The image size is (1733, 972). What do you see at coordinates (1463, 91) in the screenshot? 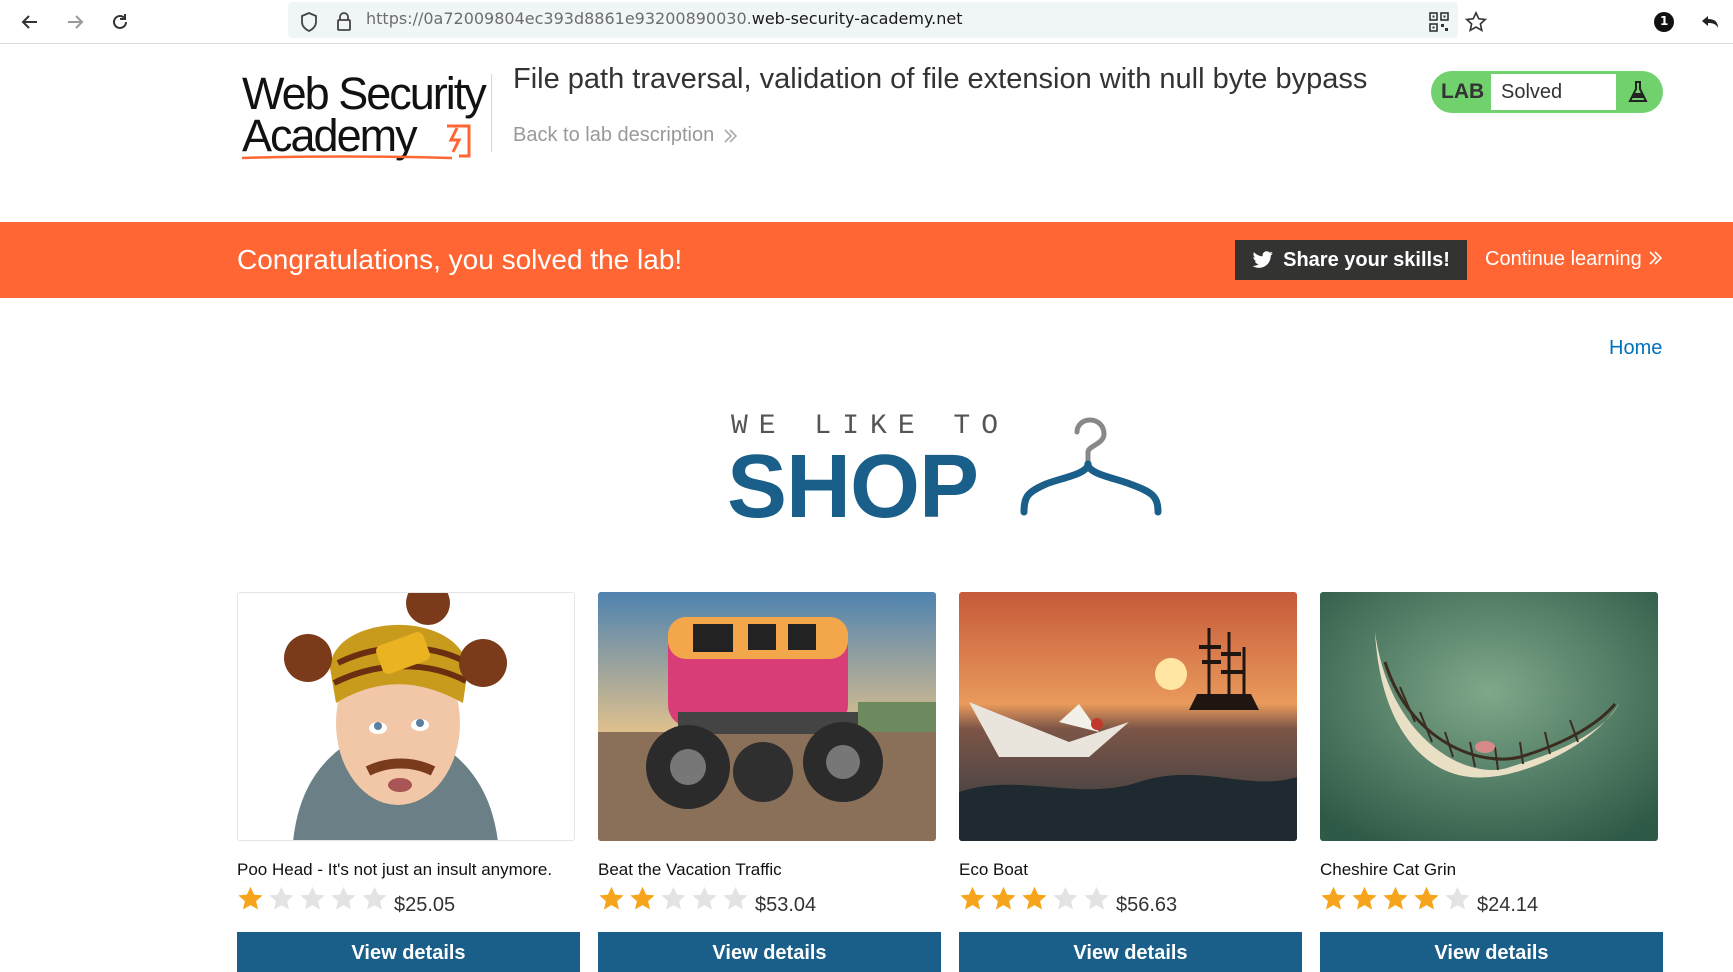
I see `lab-tag: LAB` at bounding box center [1463, 91].